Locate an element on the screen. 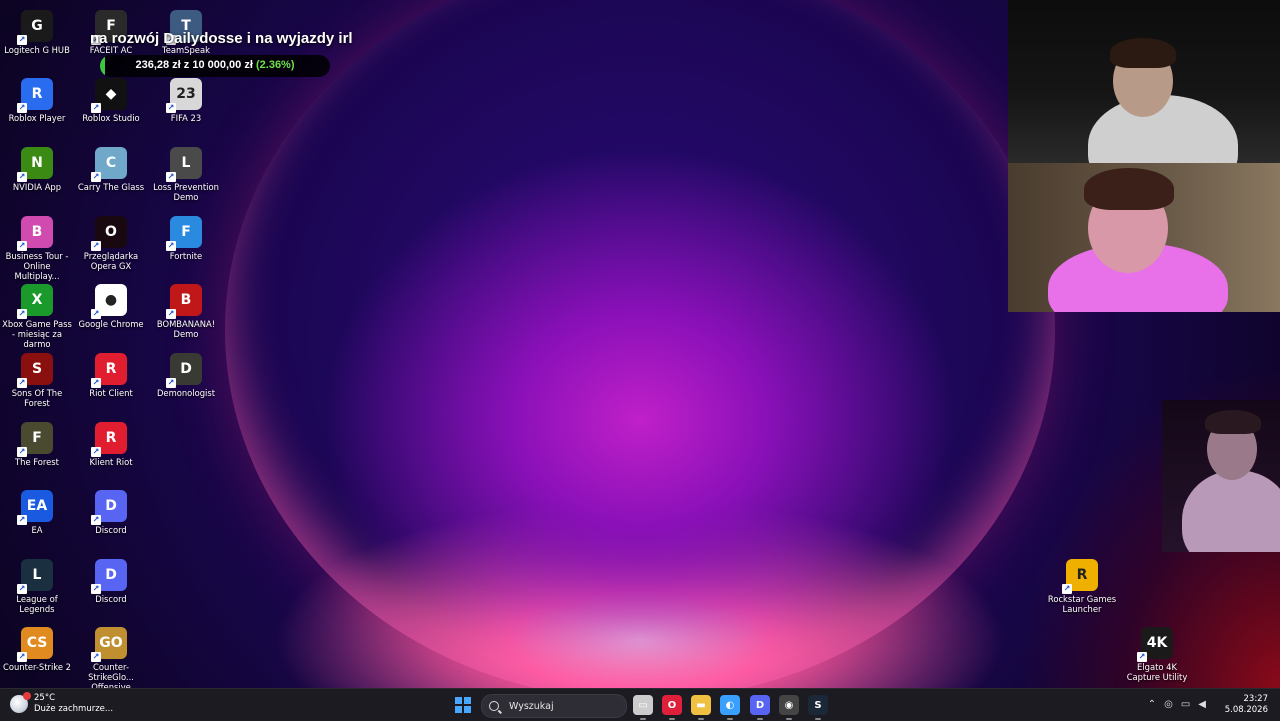 The width and height of the screenshot is (1280, 721). desktop-icon: EA ↗ EA is located at coordinates (37, 509).